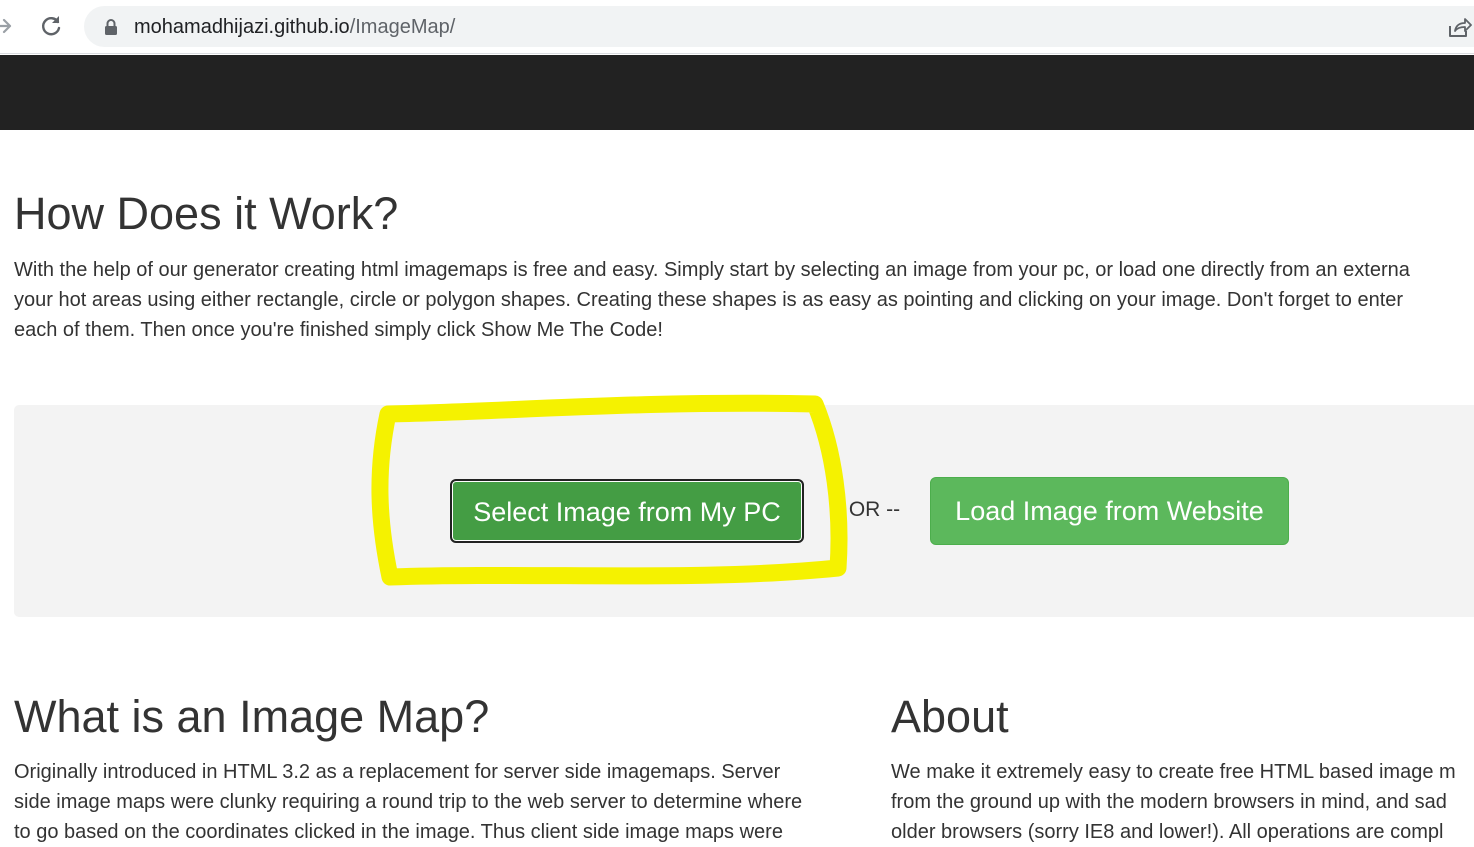  I want to click on site-navbar, so click(737, 92).